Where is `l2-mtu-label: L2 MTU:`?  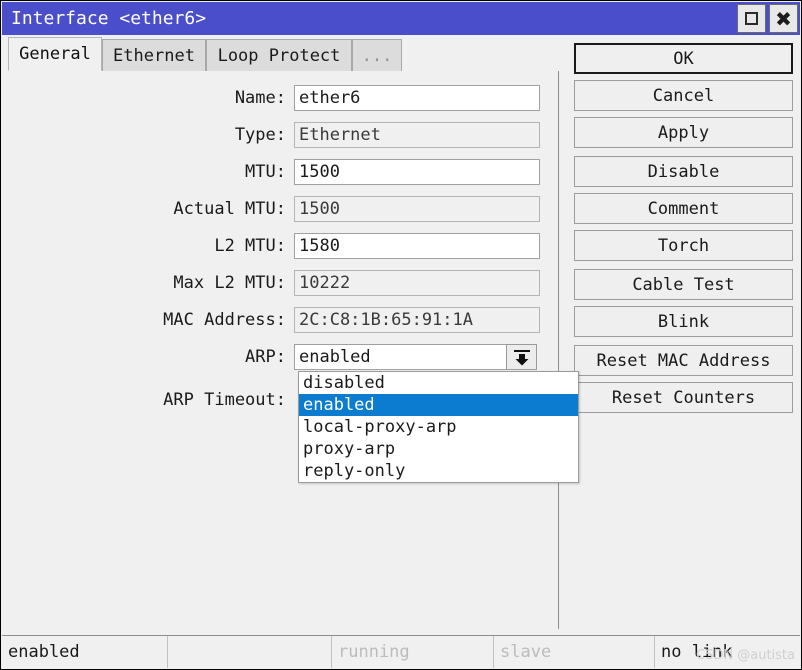
l2-mtu-label: L2 MTU: is located at coordinates (250, 246).